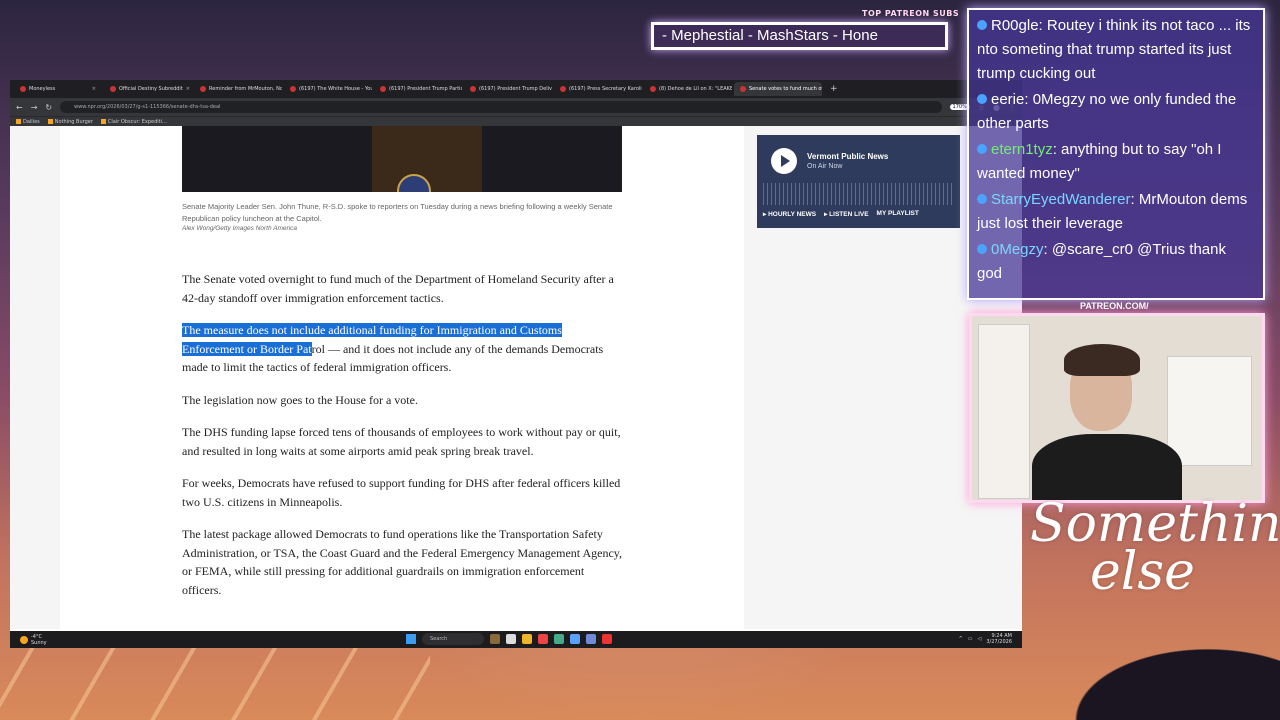 Image resolution: width=1280 pixels, height=720 pixels. Describe the element at coordinates (778, 89) in the screenshot. I see `browser-tab: Senate votes to fund much of×` at that location.